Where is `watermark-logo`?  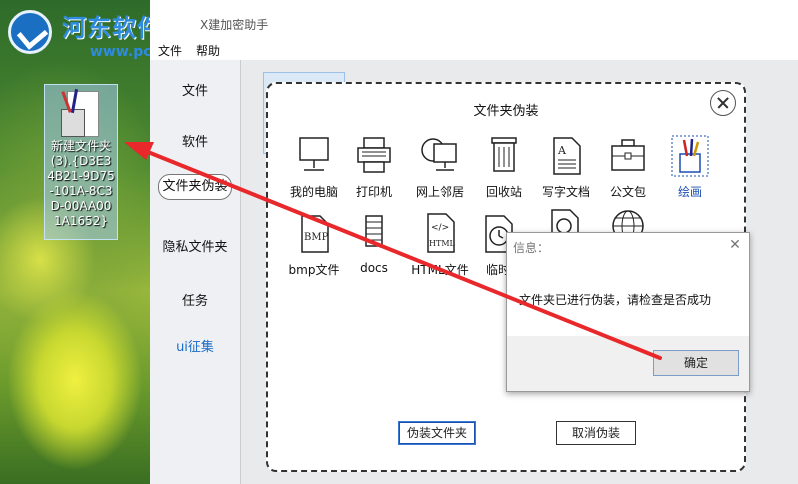 watermark-logo is located at coordinates (30, 32).